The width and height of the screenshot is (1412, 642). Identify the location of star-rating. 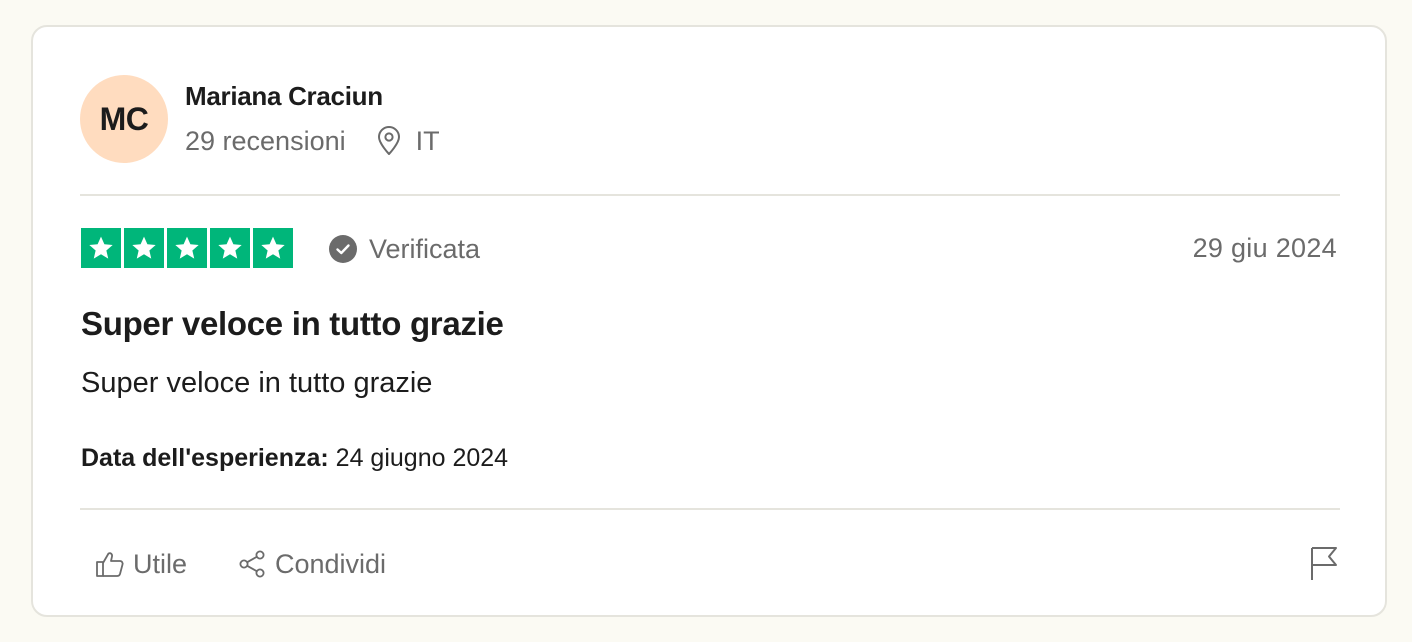
(187, 248).